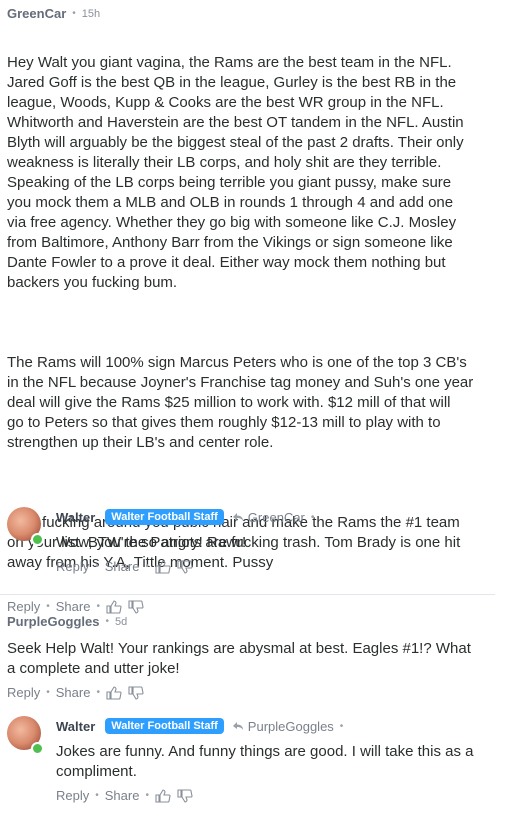 The image size is (507, 815). I want to click on comment-header: GreenCar • 15h, so click(257, 13).